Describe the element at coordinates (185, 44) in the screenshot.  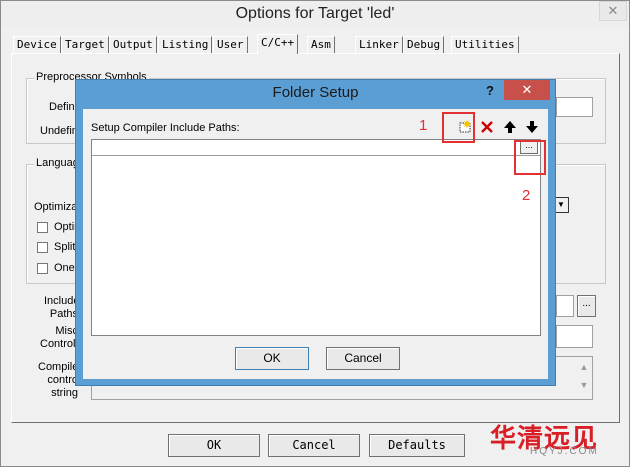
I see `tab-listing: Listing` at that location.